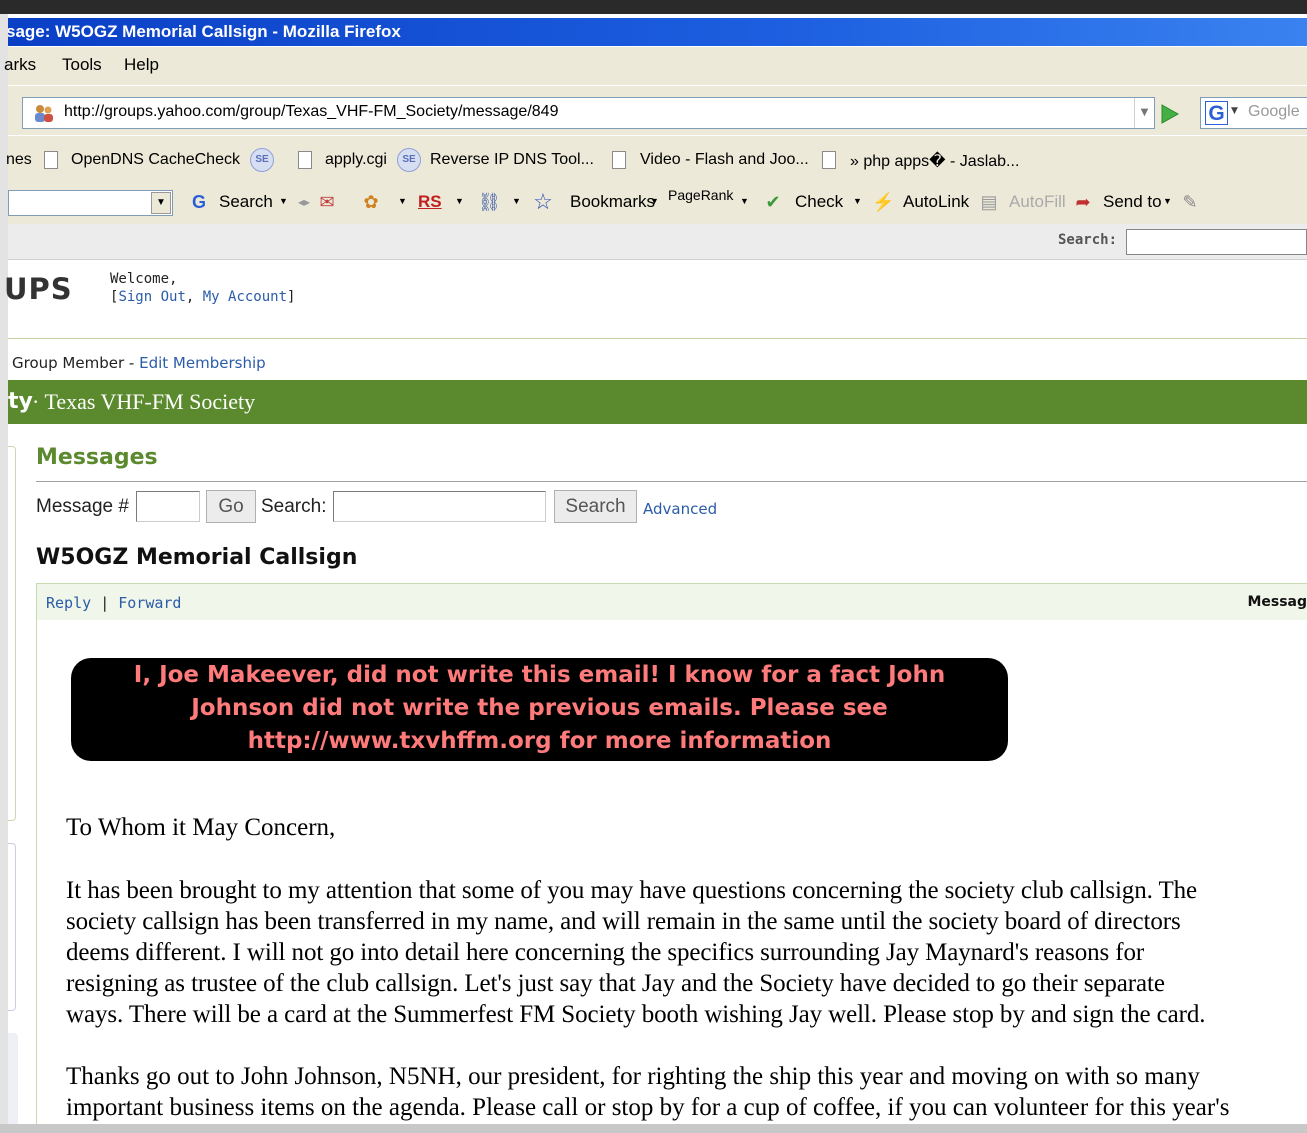 This screenshot has height=1133, width=1307. I want to click on search-dropdown-icon: ▼, so click(283, 201).